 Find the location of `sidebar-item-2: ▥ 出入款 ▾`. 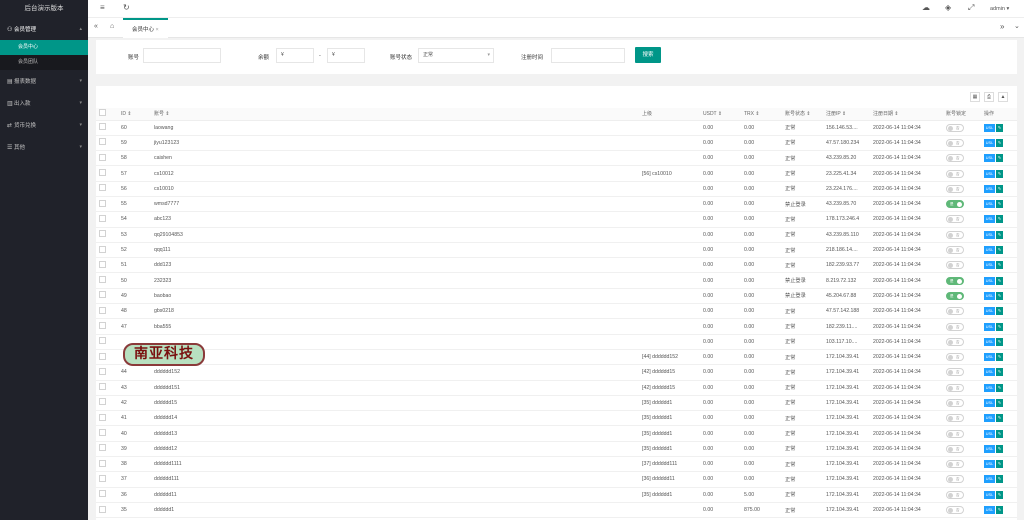

sidebar-item-2: ▥ 出入款 ▾ is located at coordinates (44, 103).